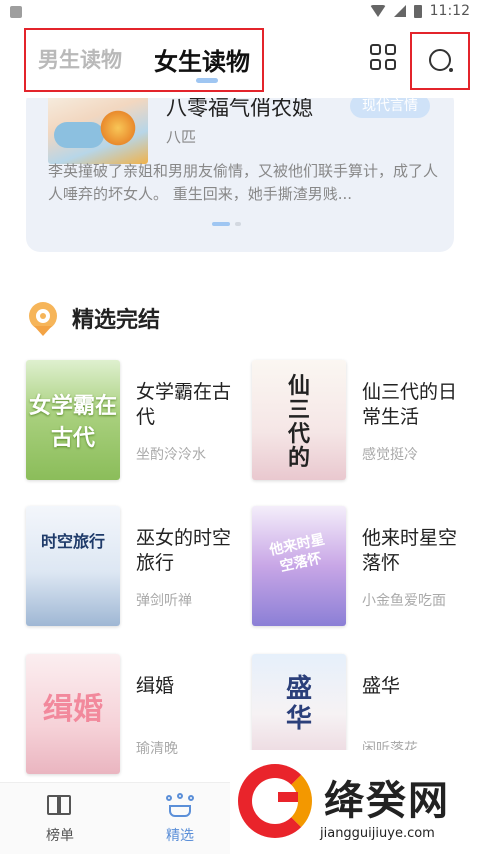  What do you see at coordinates (80, 59) in the screenshot?
I see `tab-male-reads: 男生读物` at bounding box center [80, 59].